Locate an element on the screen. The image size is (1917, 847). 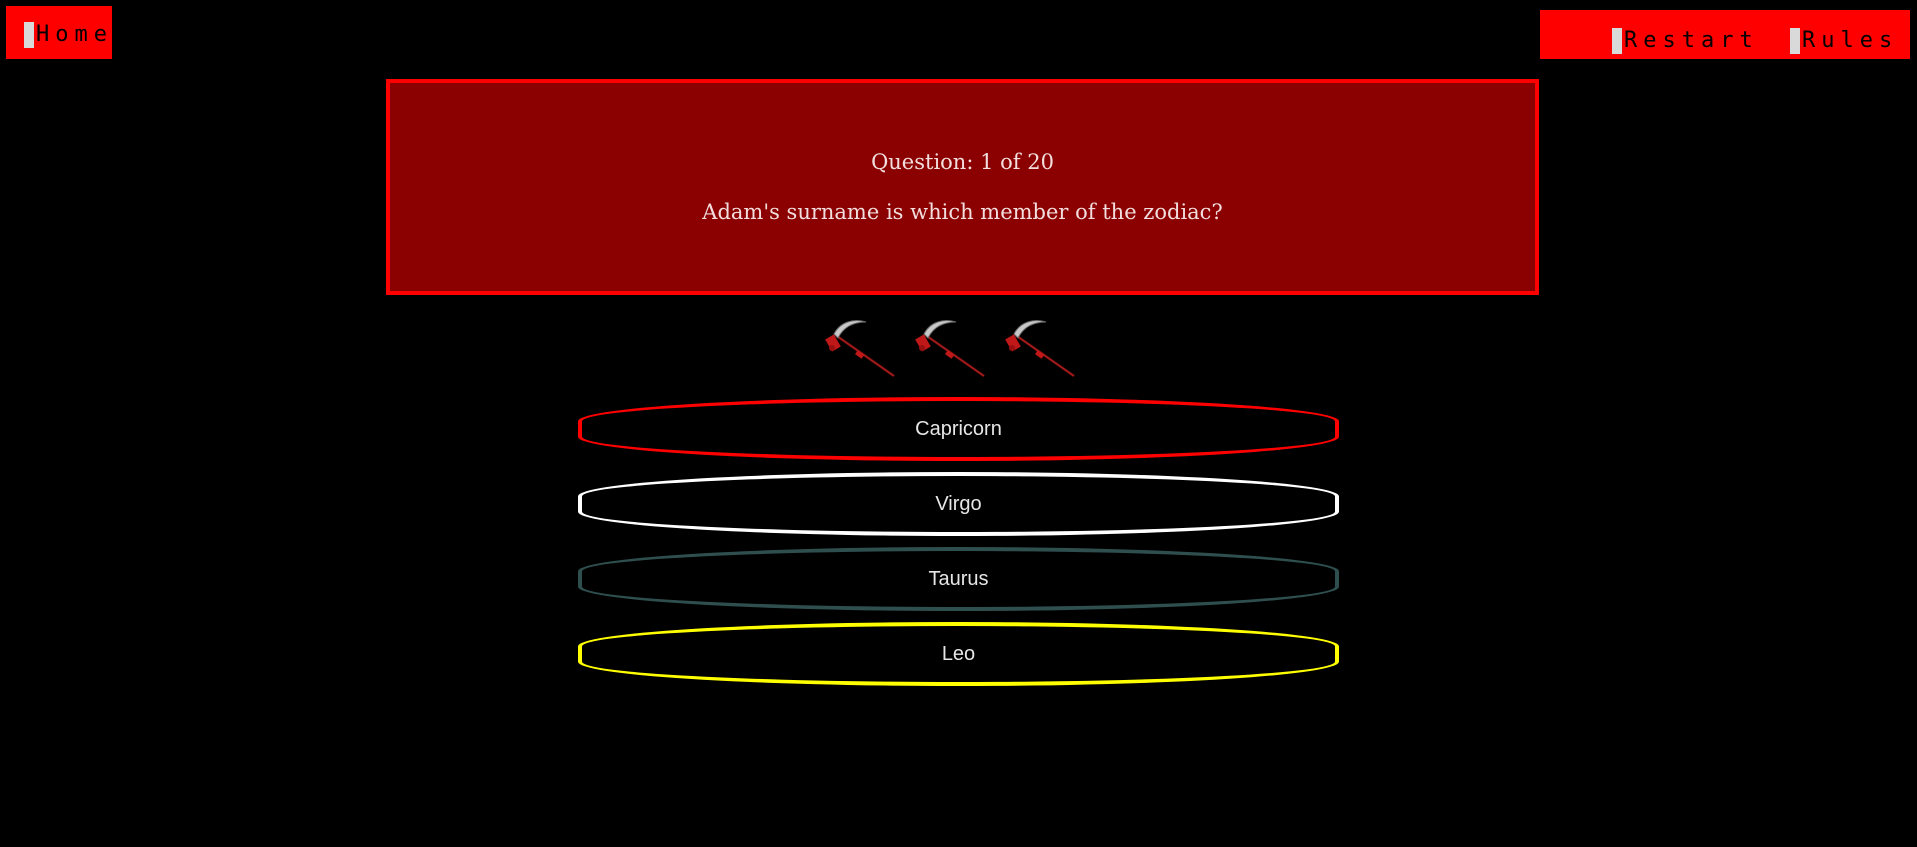
top-right-nav: Restart Rules is located at coordinates (1725, 34).